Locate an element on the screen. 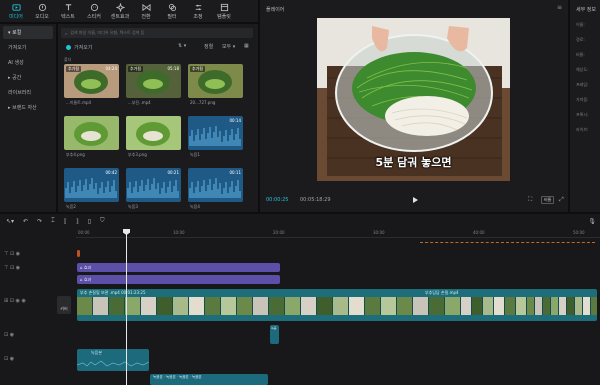  tool-label: 미디어 is located at coordinates (16, 16).